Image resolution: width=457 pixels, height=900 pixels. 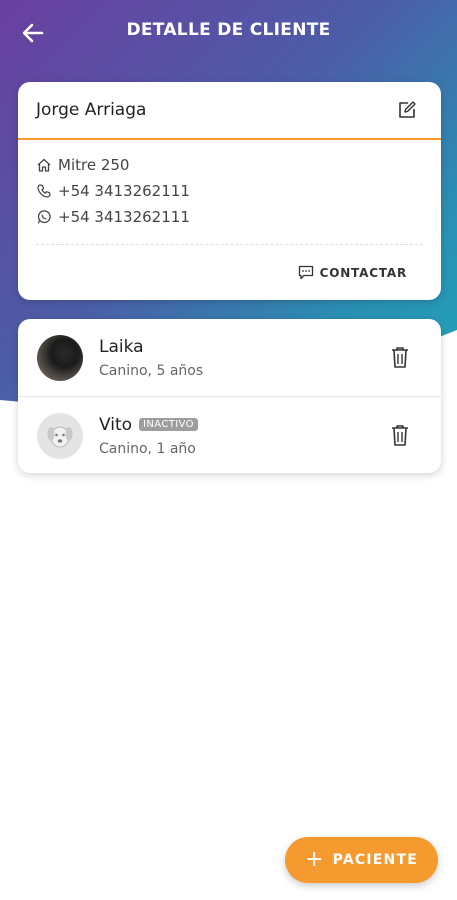 What do you see at coordinates (121, 346) in the screenshot?
I see `patient-name: Laika` at bounding box center [121, 346].